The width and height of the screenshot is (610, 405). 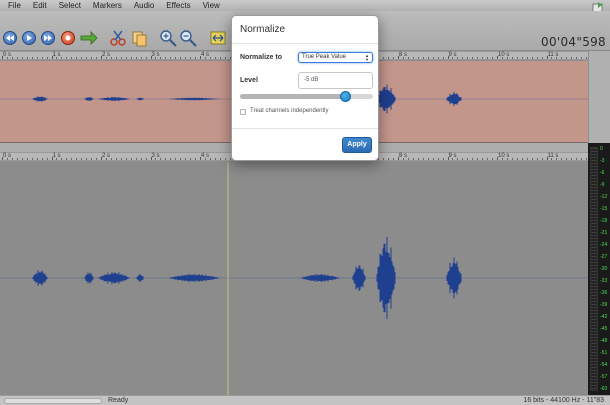 What do you see at coordinates (218, 38) in the screenshot?
I see `zoom-fit-icon` at bounding box center [218, 38].